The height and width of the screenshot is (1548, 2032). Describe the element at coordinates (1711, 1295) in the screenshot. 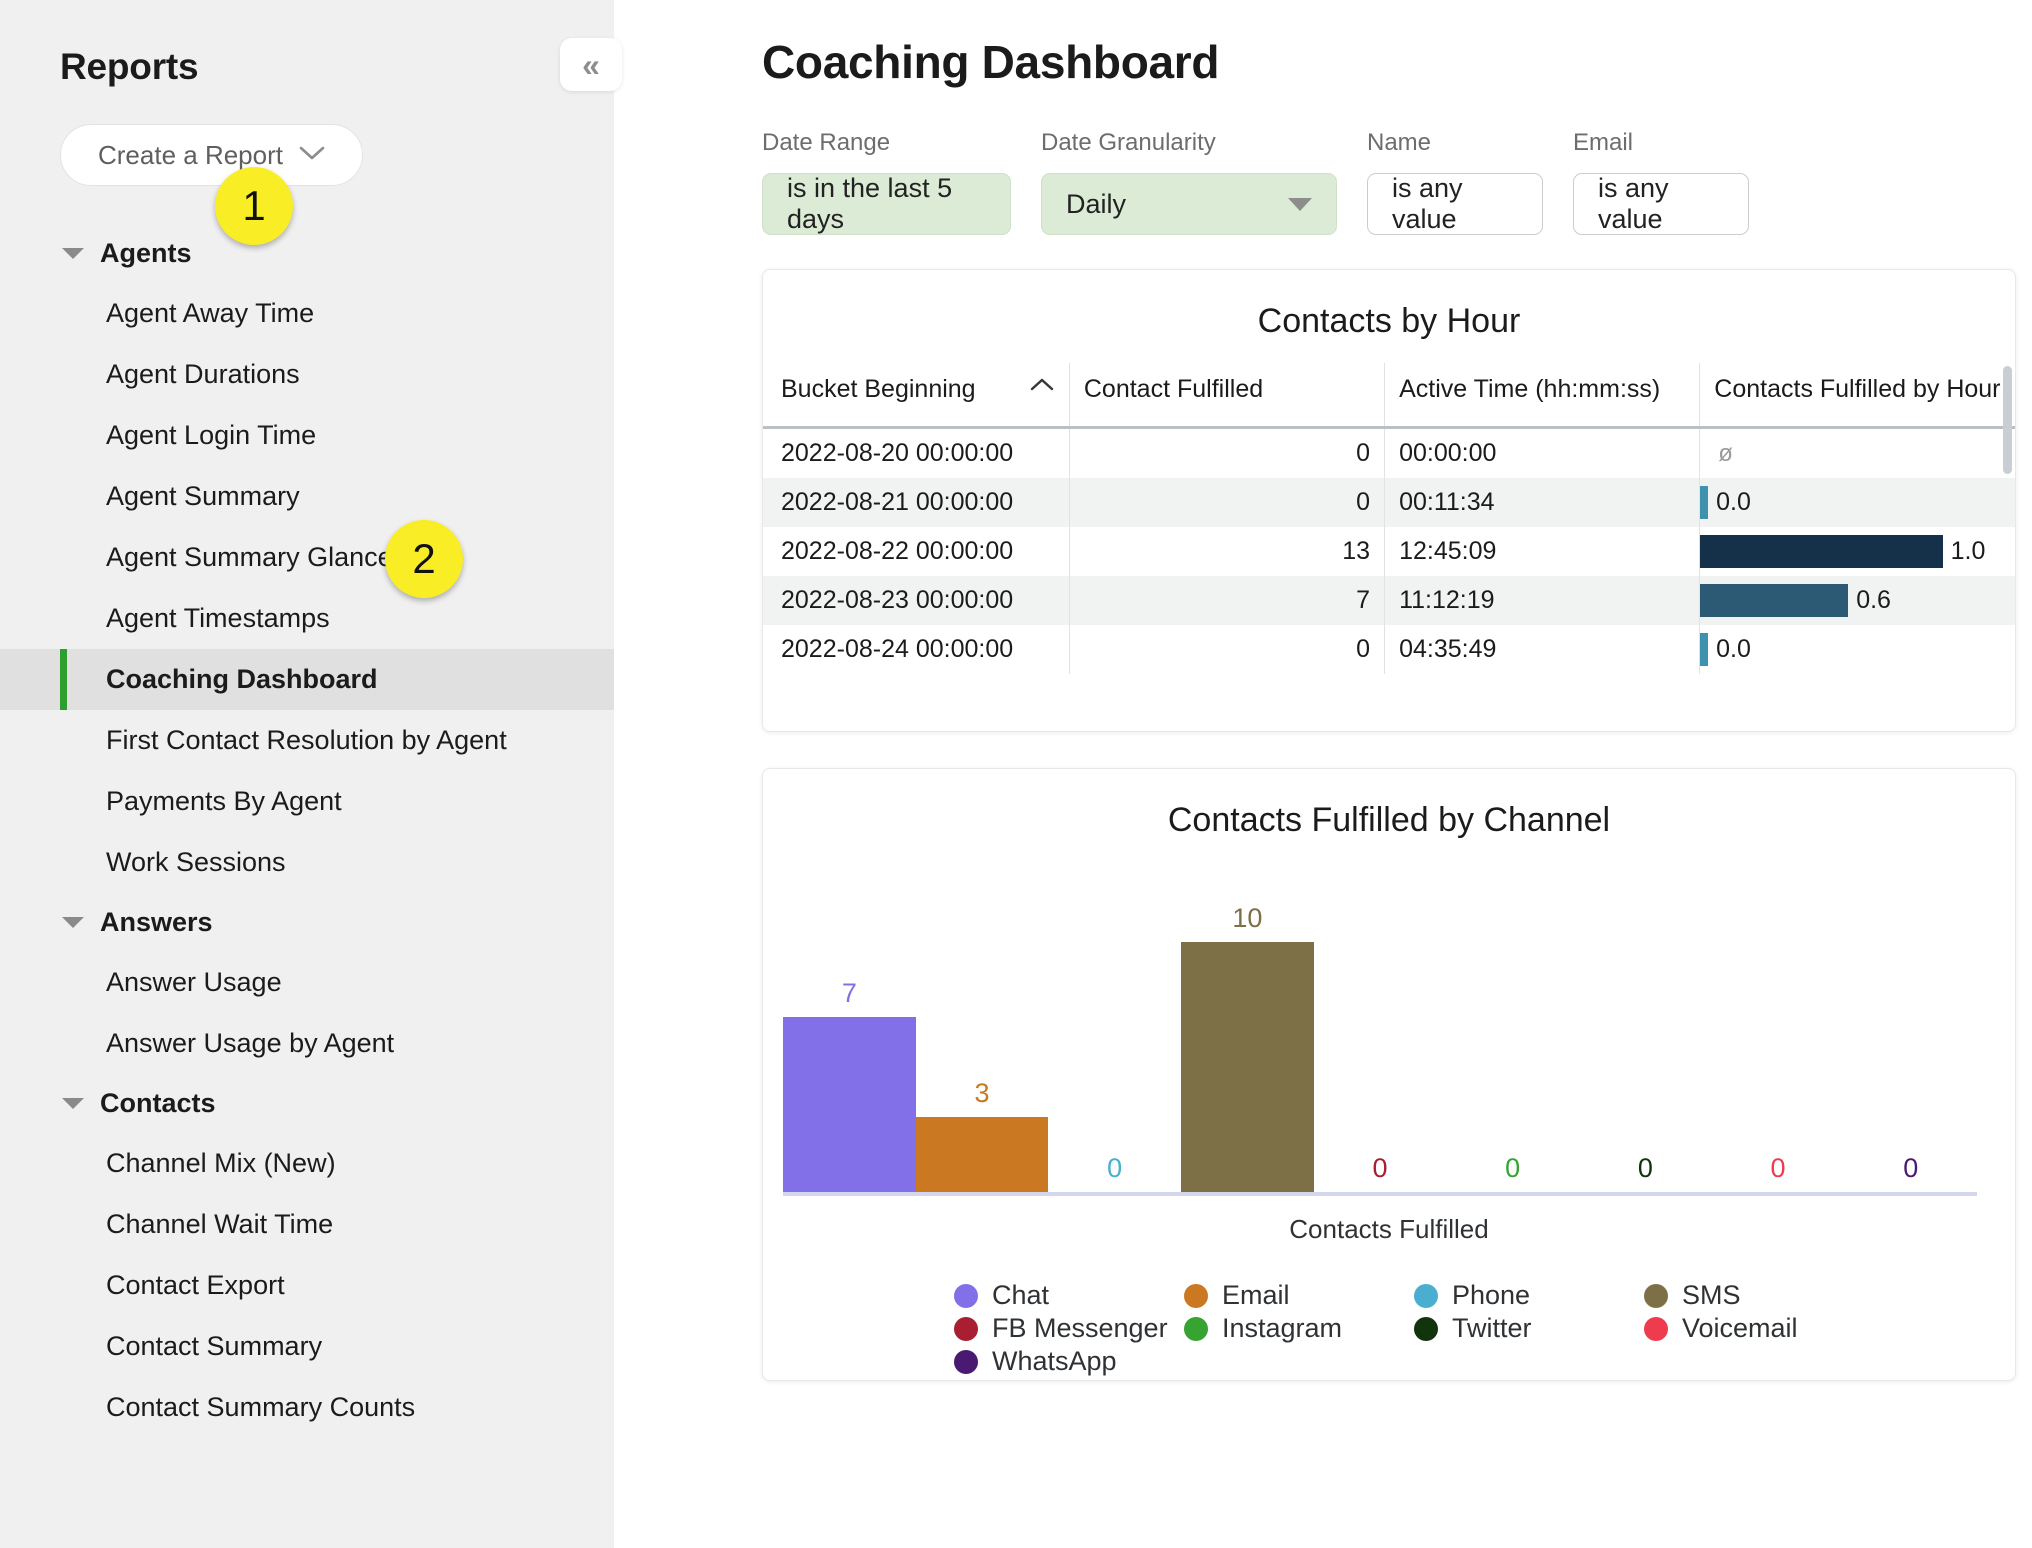

I see `legend-label: SMS` at that location.